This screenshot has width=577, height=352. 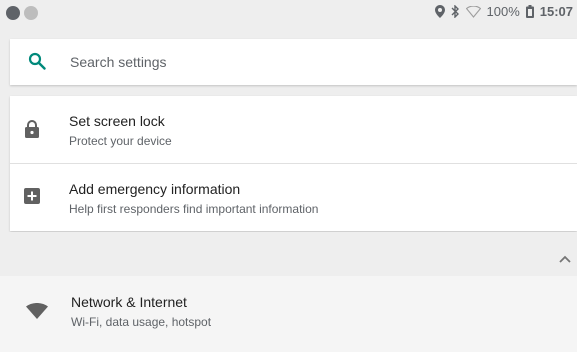 What do you see at coordinates (37, 63) in the screenshot?
I see `search-icon` at bounding box center [37, 63].